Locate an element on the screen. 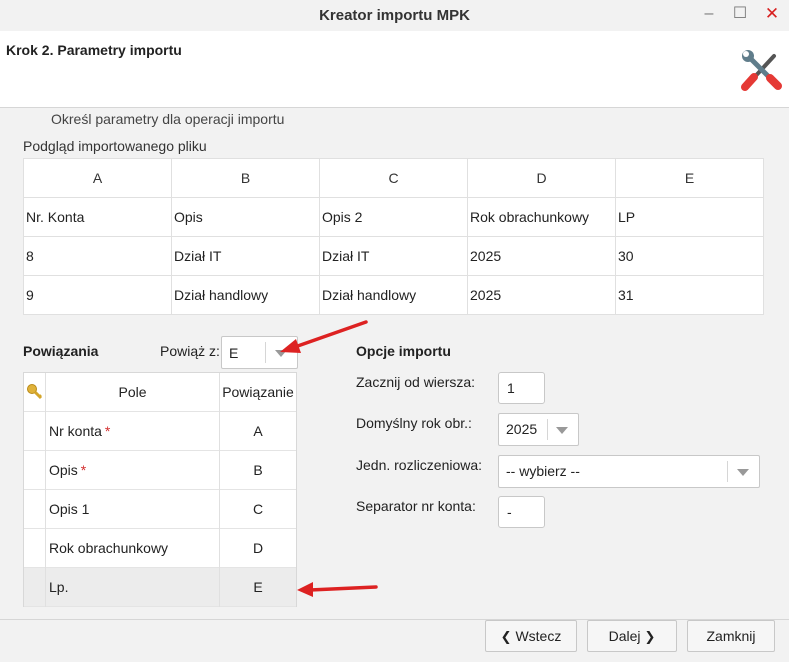 Image resolution: width=789 pixels, height=662 pixels. binding-value: D is located at coordinates (258, 548).